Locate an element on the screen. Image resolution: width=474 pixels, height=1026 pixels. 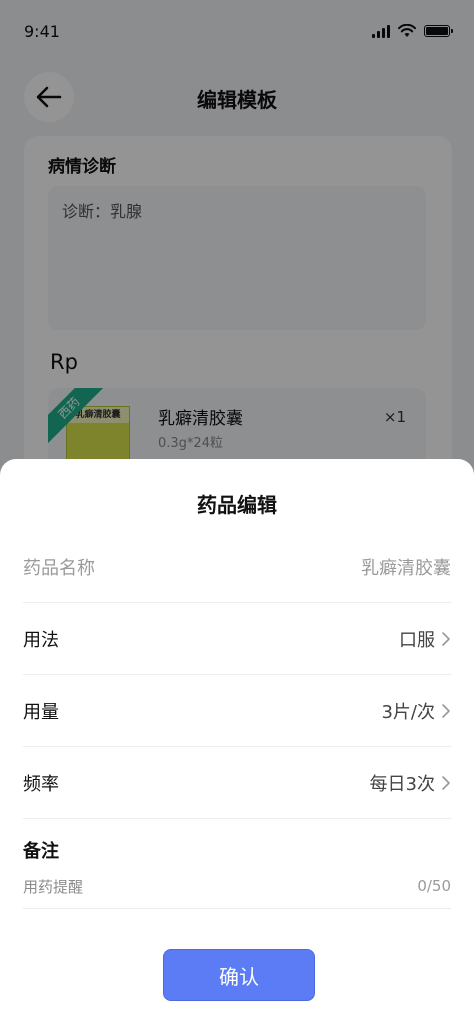
field-value: 口服 is located at coordinates (417, 640).